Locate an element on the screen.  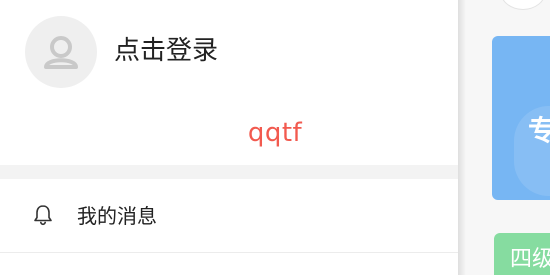
menu-divider is located at coordinates (229, 252).